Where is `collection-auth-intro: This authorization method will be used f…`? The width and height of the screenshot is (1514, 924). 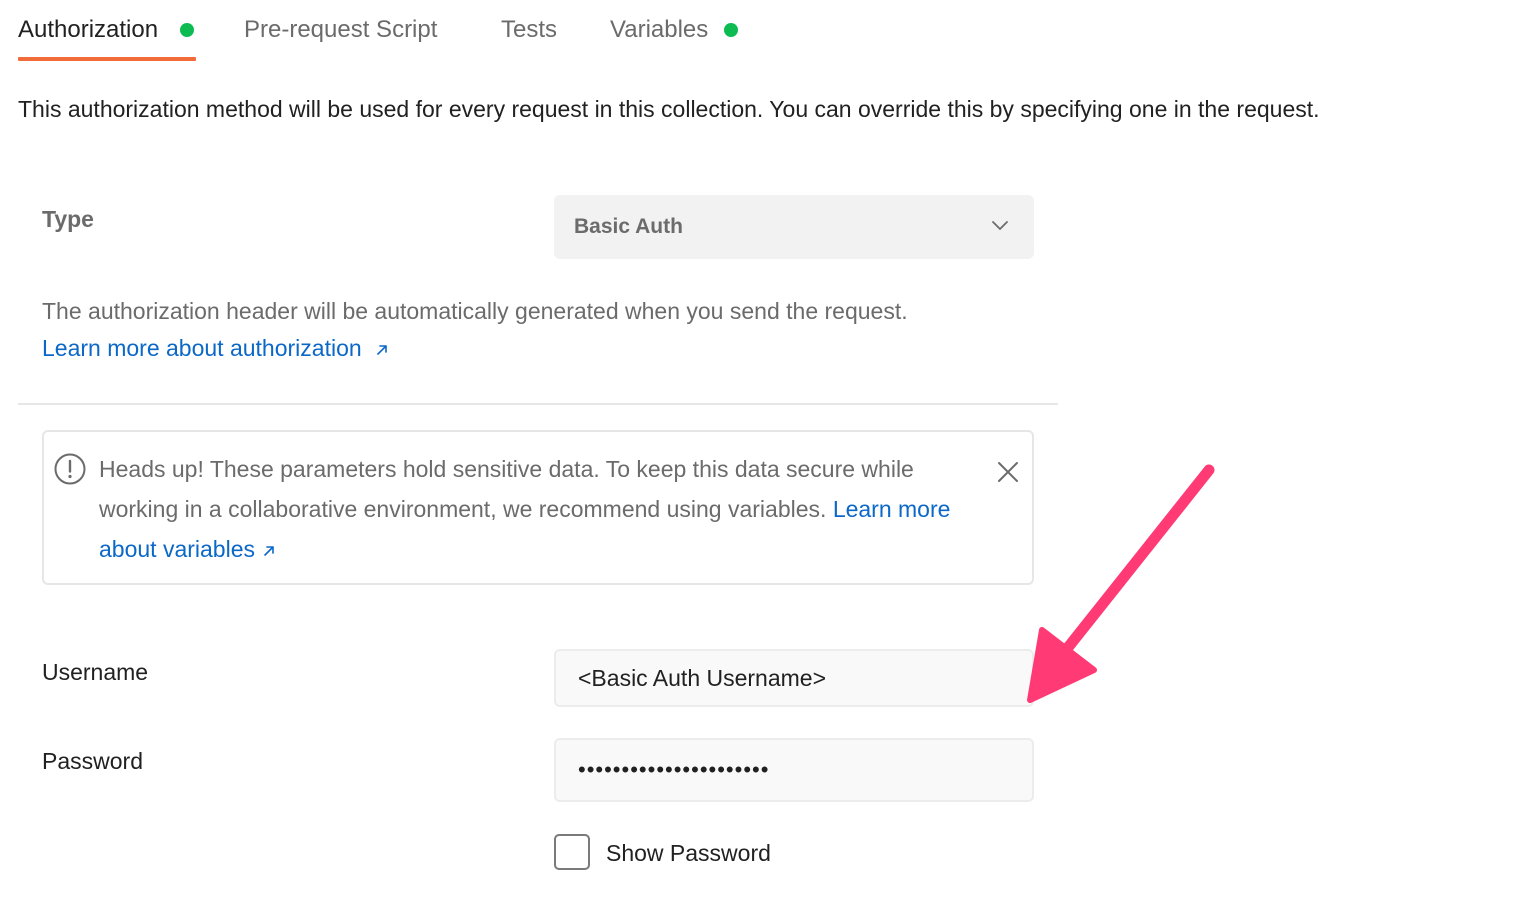
collection-auth-intro: This authorization method will be used f… is located at coordinates (669, 109).